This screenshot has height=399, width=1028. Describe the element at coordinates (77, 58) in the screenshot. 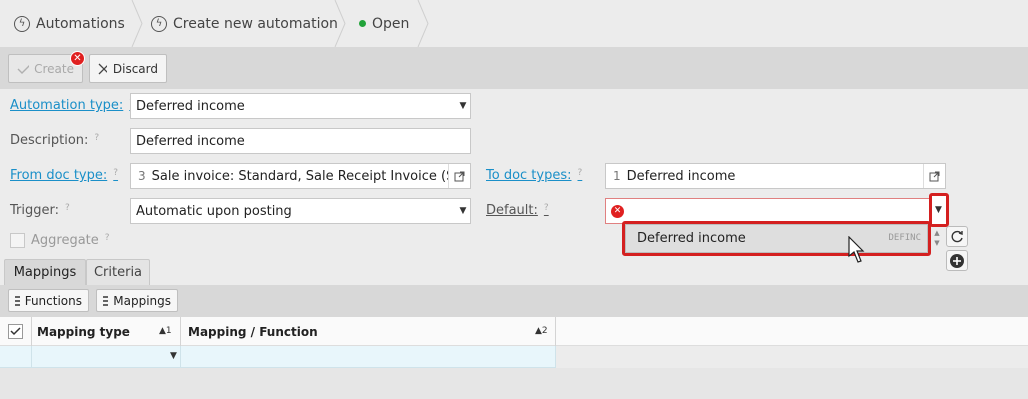

I see `error-badge-icon: ✕` at that location.